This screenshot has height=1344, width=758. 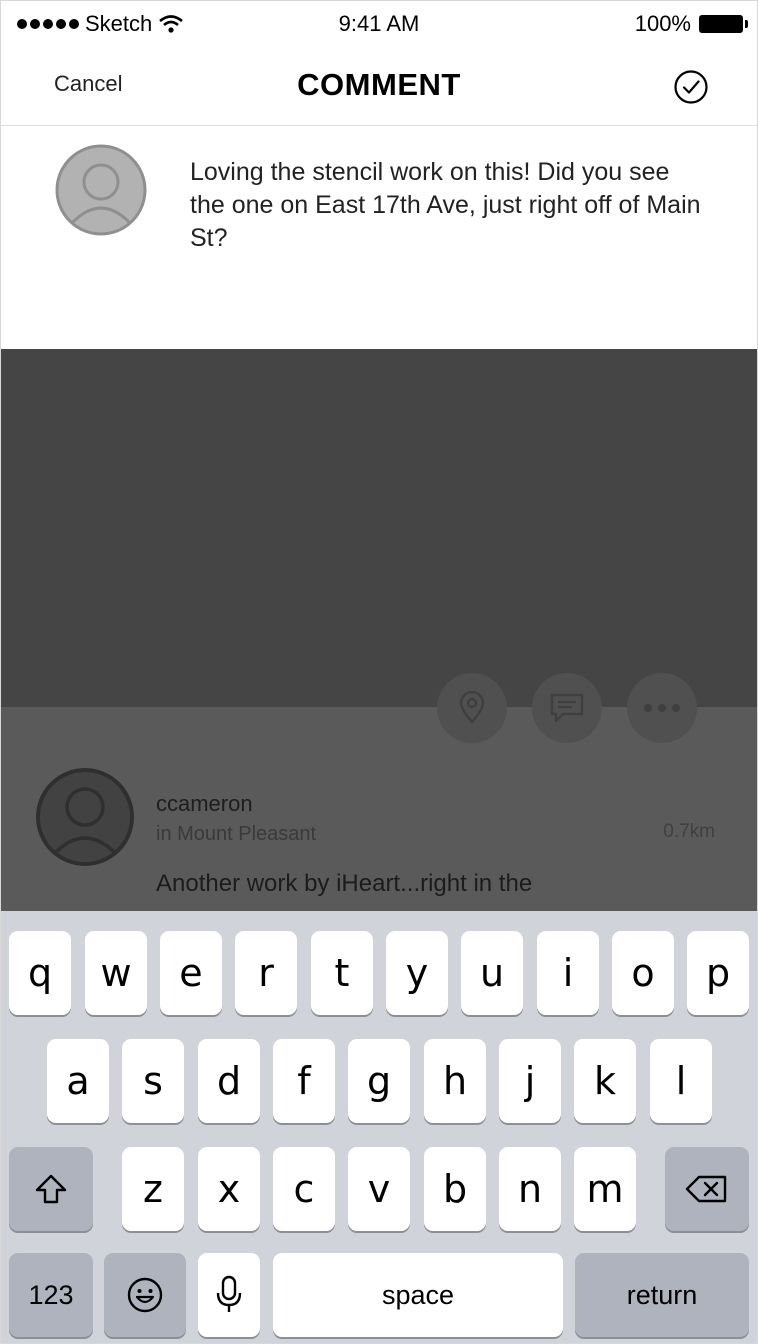 I want to click on backspace-icon, so click(x=706, y=1189).